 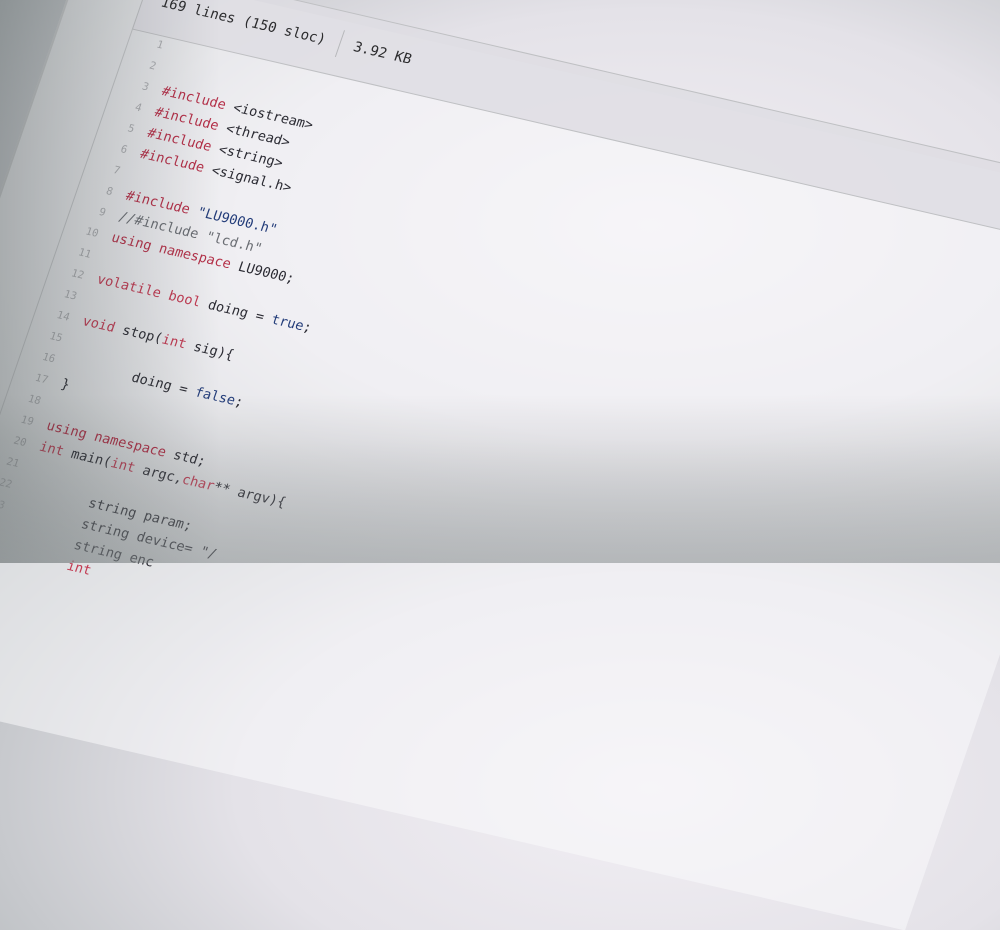 I want to click on header-divider, so click(x=339, y=43).